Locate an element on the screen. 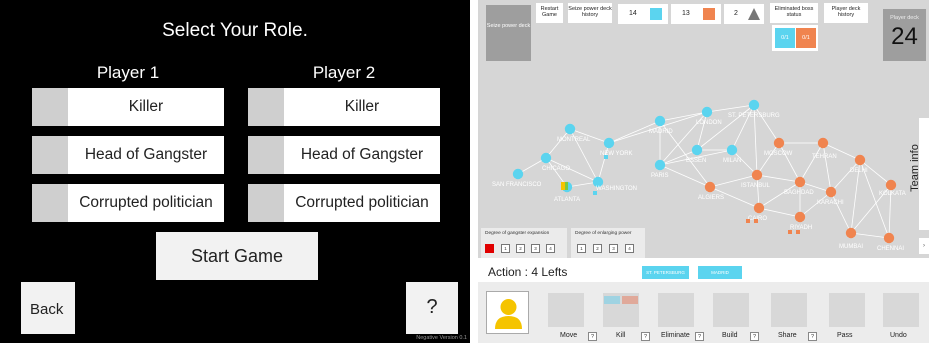 The height and width of the screenshot is (343, 929). expansion-level: 2 is located at coordinates (520, 248).